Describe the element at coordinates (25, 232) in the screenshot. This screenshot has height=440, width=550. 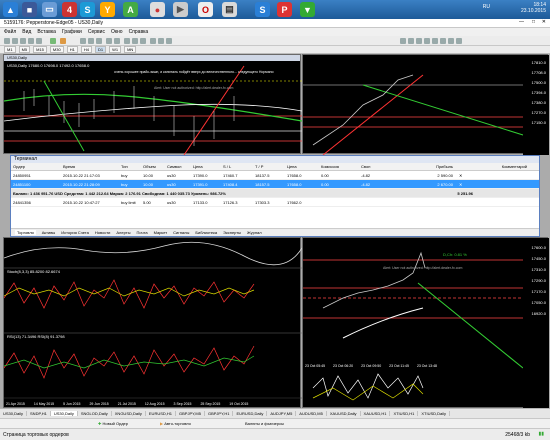
I see `tab-trade: Торговля` at that location.